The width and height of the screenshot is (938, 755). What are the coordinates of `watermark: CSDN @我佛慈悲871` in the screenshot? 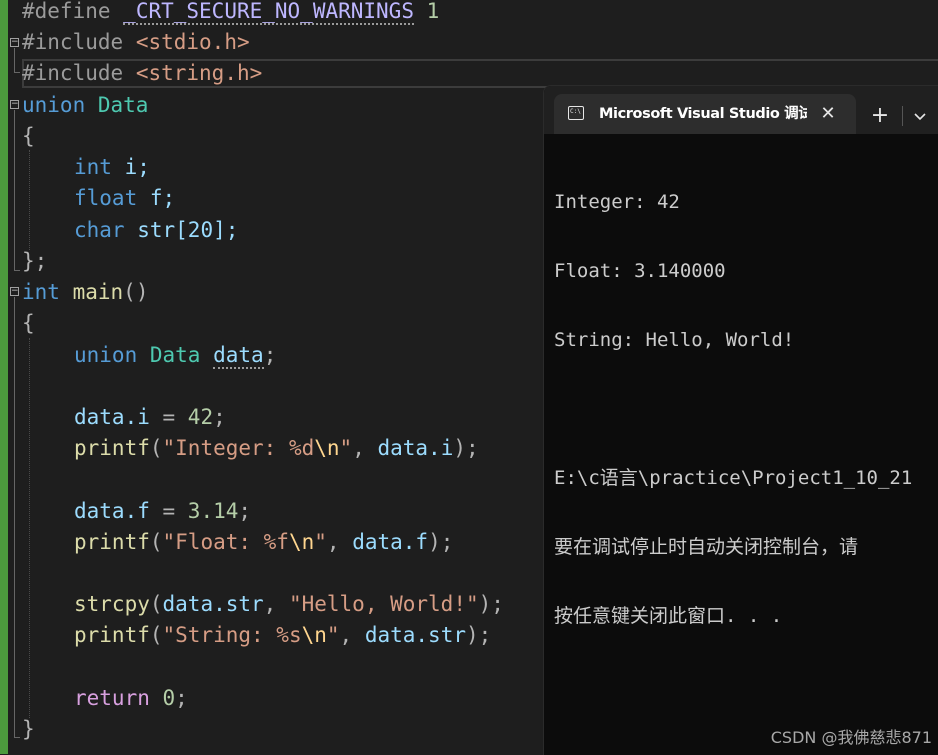 It's located at (851, 737).